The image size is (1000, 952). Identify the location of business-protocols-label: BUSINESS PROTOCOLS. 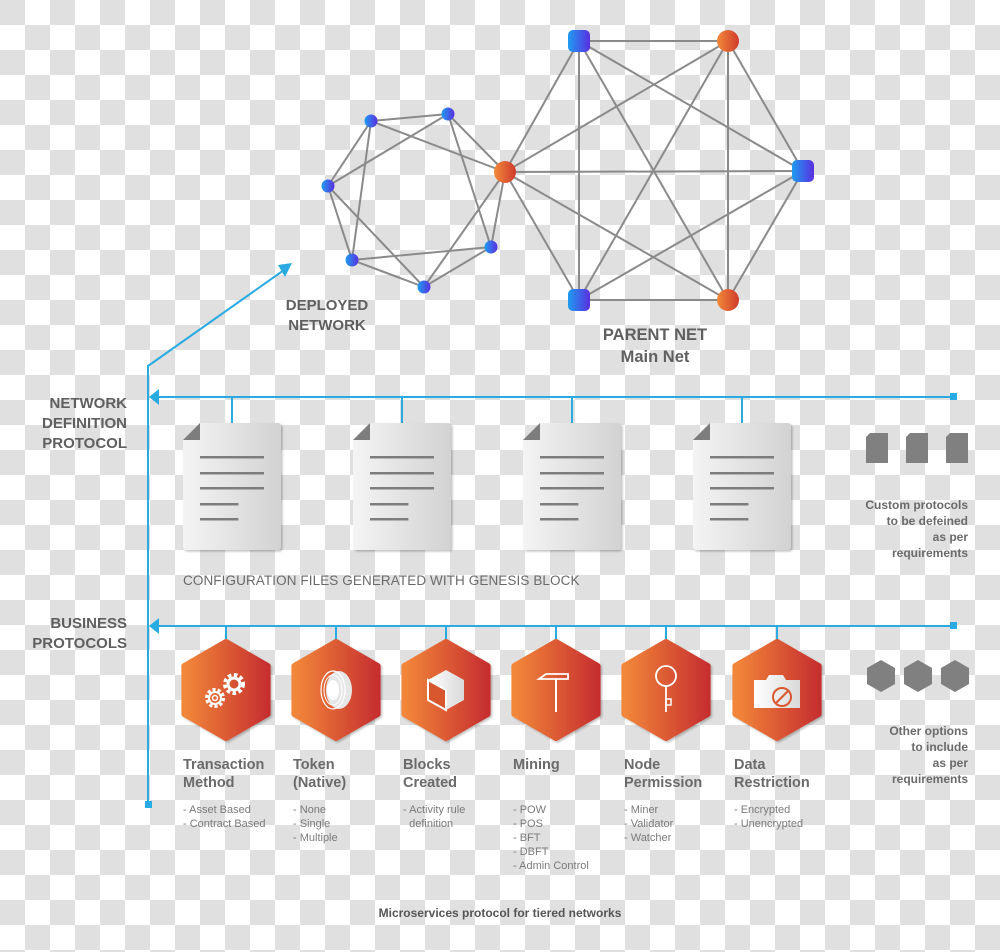
(63, 634).